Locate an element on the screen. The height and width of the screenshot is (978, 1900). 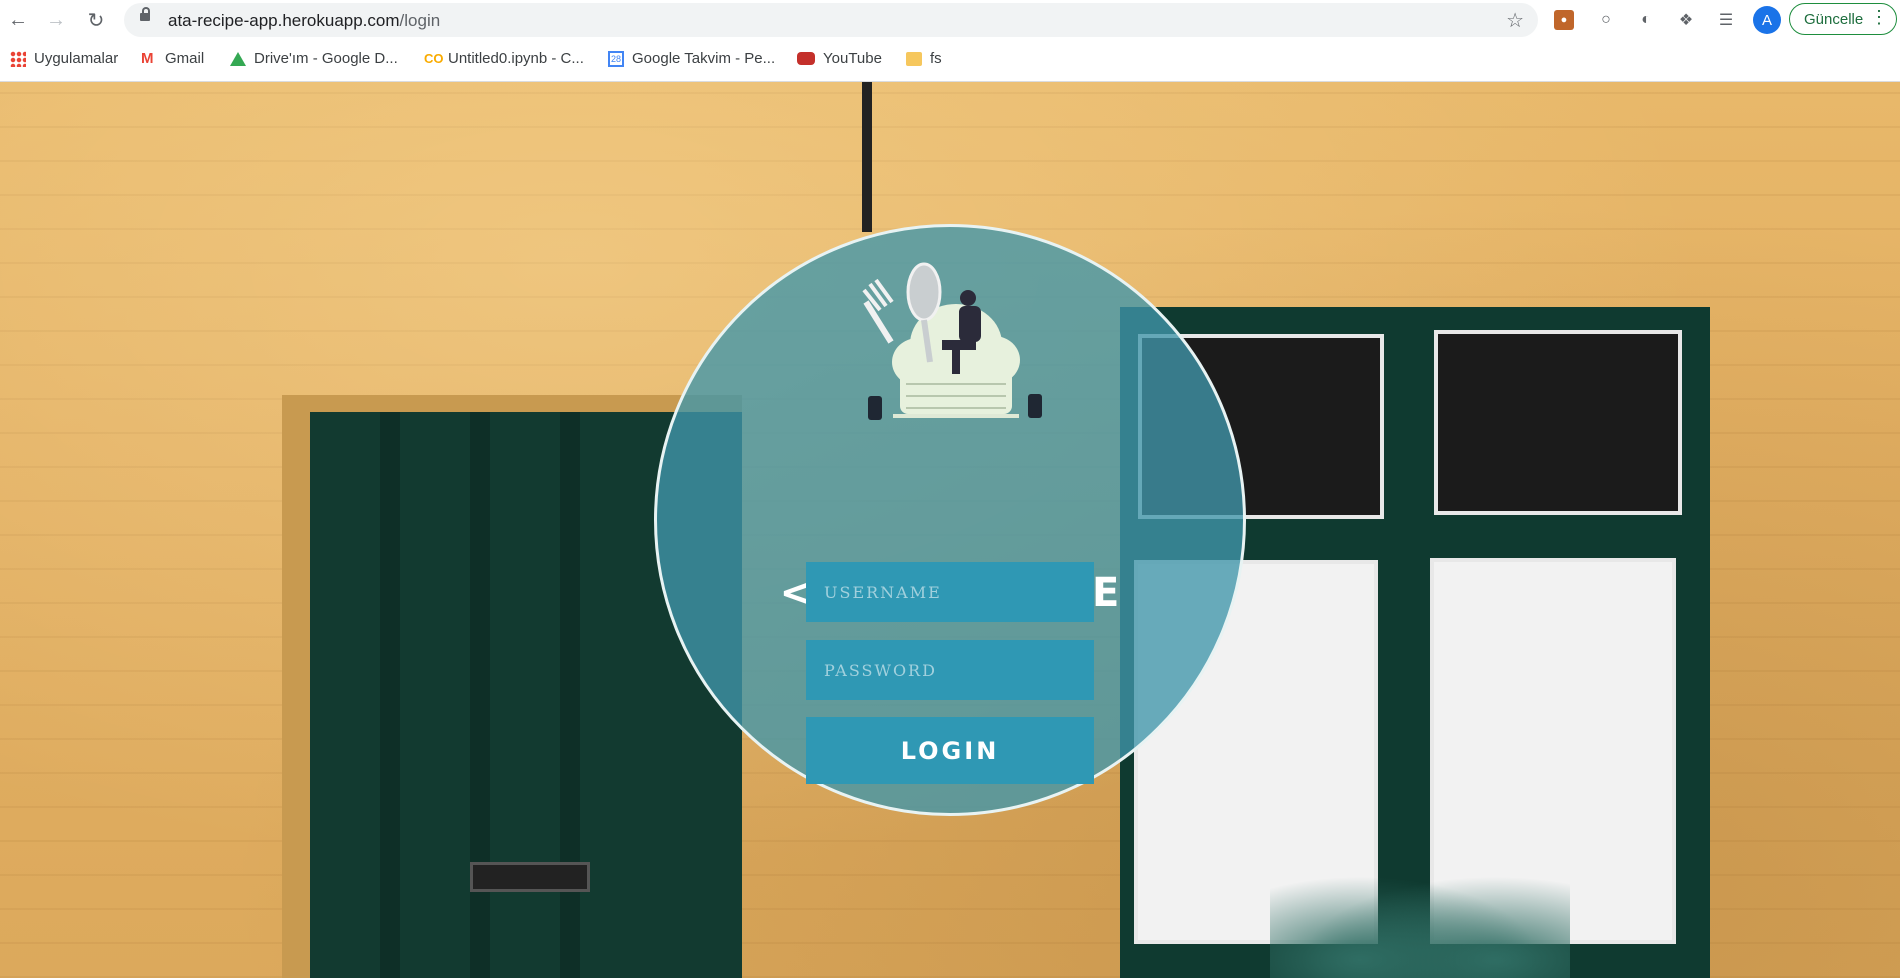
colab-icon: CO is located at coordinates (434, 58).